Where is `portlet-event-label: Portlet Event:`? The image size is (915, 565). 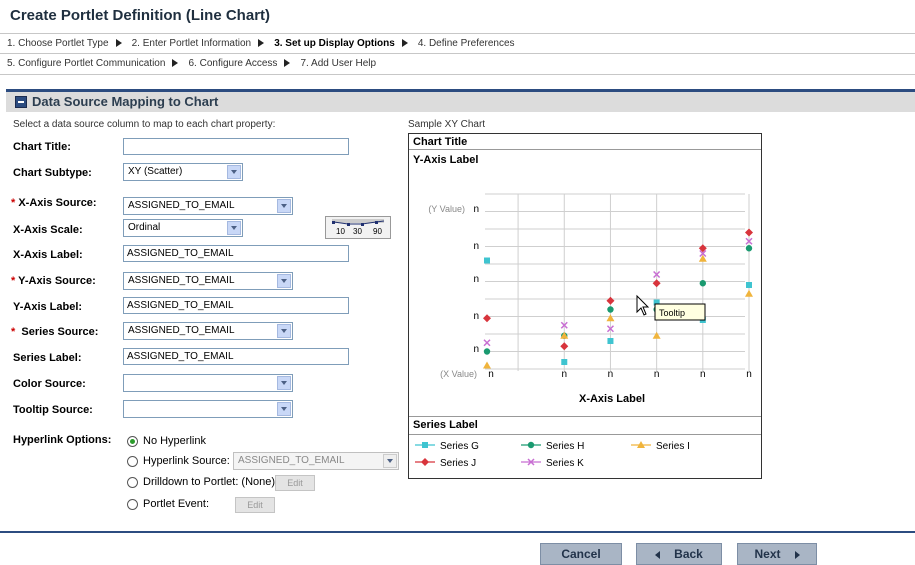
portlet-event-label: Portlet Event: is located at coordinates (176, 504).